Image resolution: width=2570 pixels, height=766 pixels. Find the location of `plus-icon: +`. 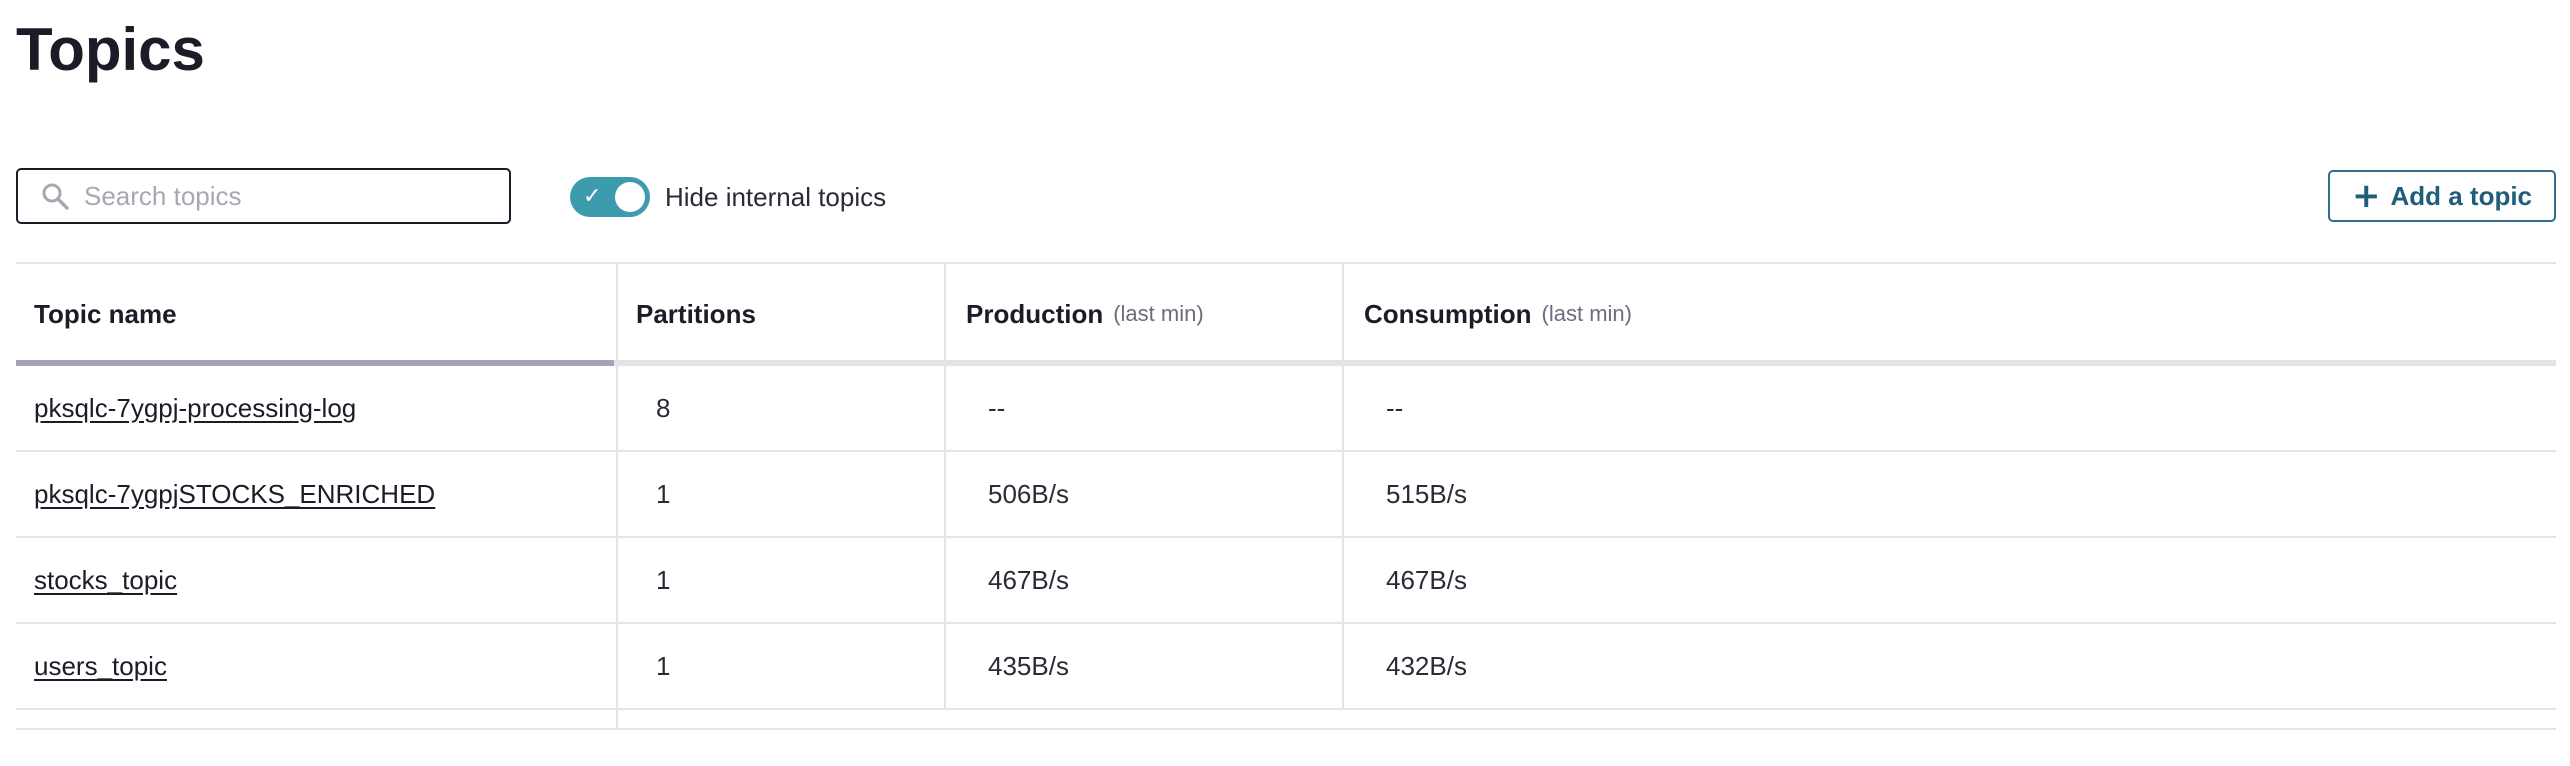

plus-icon: + is located at coordinates (2366, 196).